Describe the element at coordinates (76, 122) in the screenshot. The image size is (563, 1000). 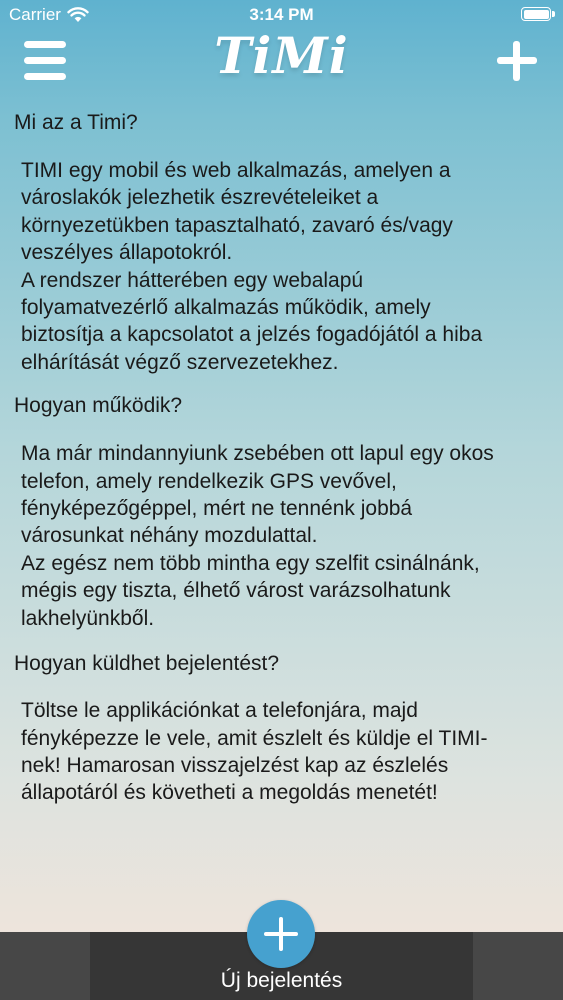
I see `section-title-what: Mi az a Timi?` at that location.